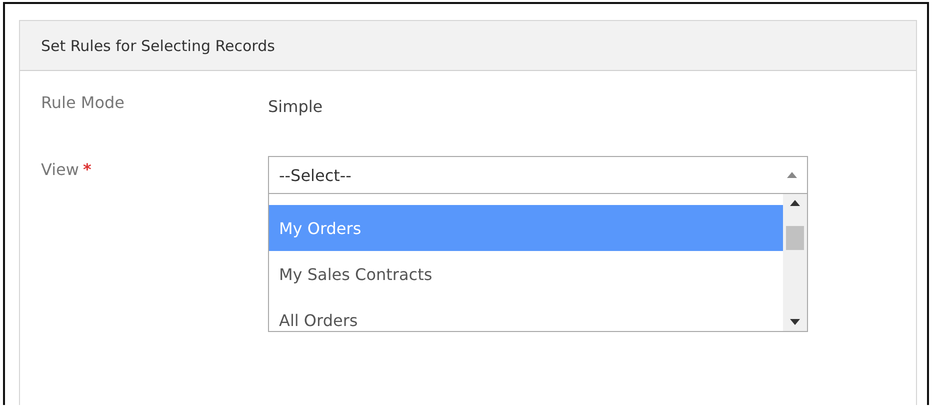 This screenshot has height=407, width=932. I want to click on panel-title: Set Rules for Selecting Records, so click(158, 45).